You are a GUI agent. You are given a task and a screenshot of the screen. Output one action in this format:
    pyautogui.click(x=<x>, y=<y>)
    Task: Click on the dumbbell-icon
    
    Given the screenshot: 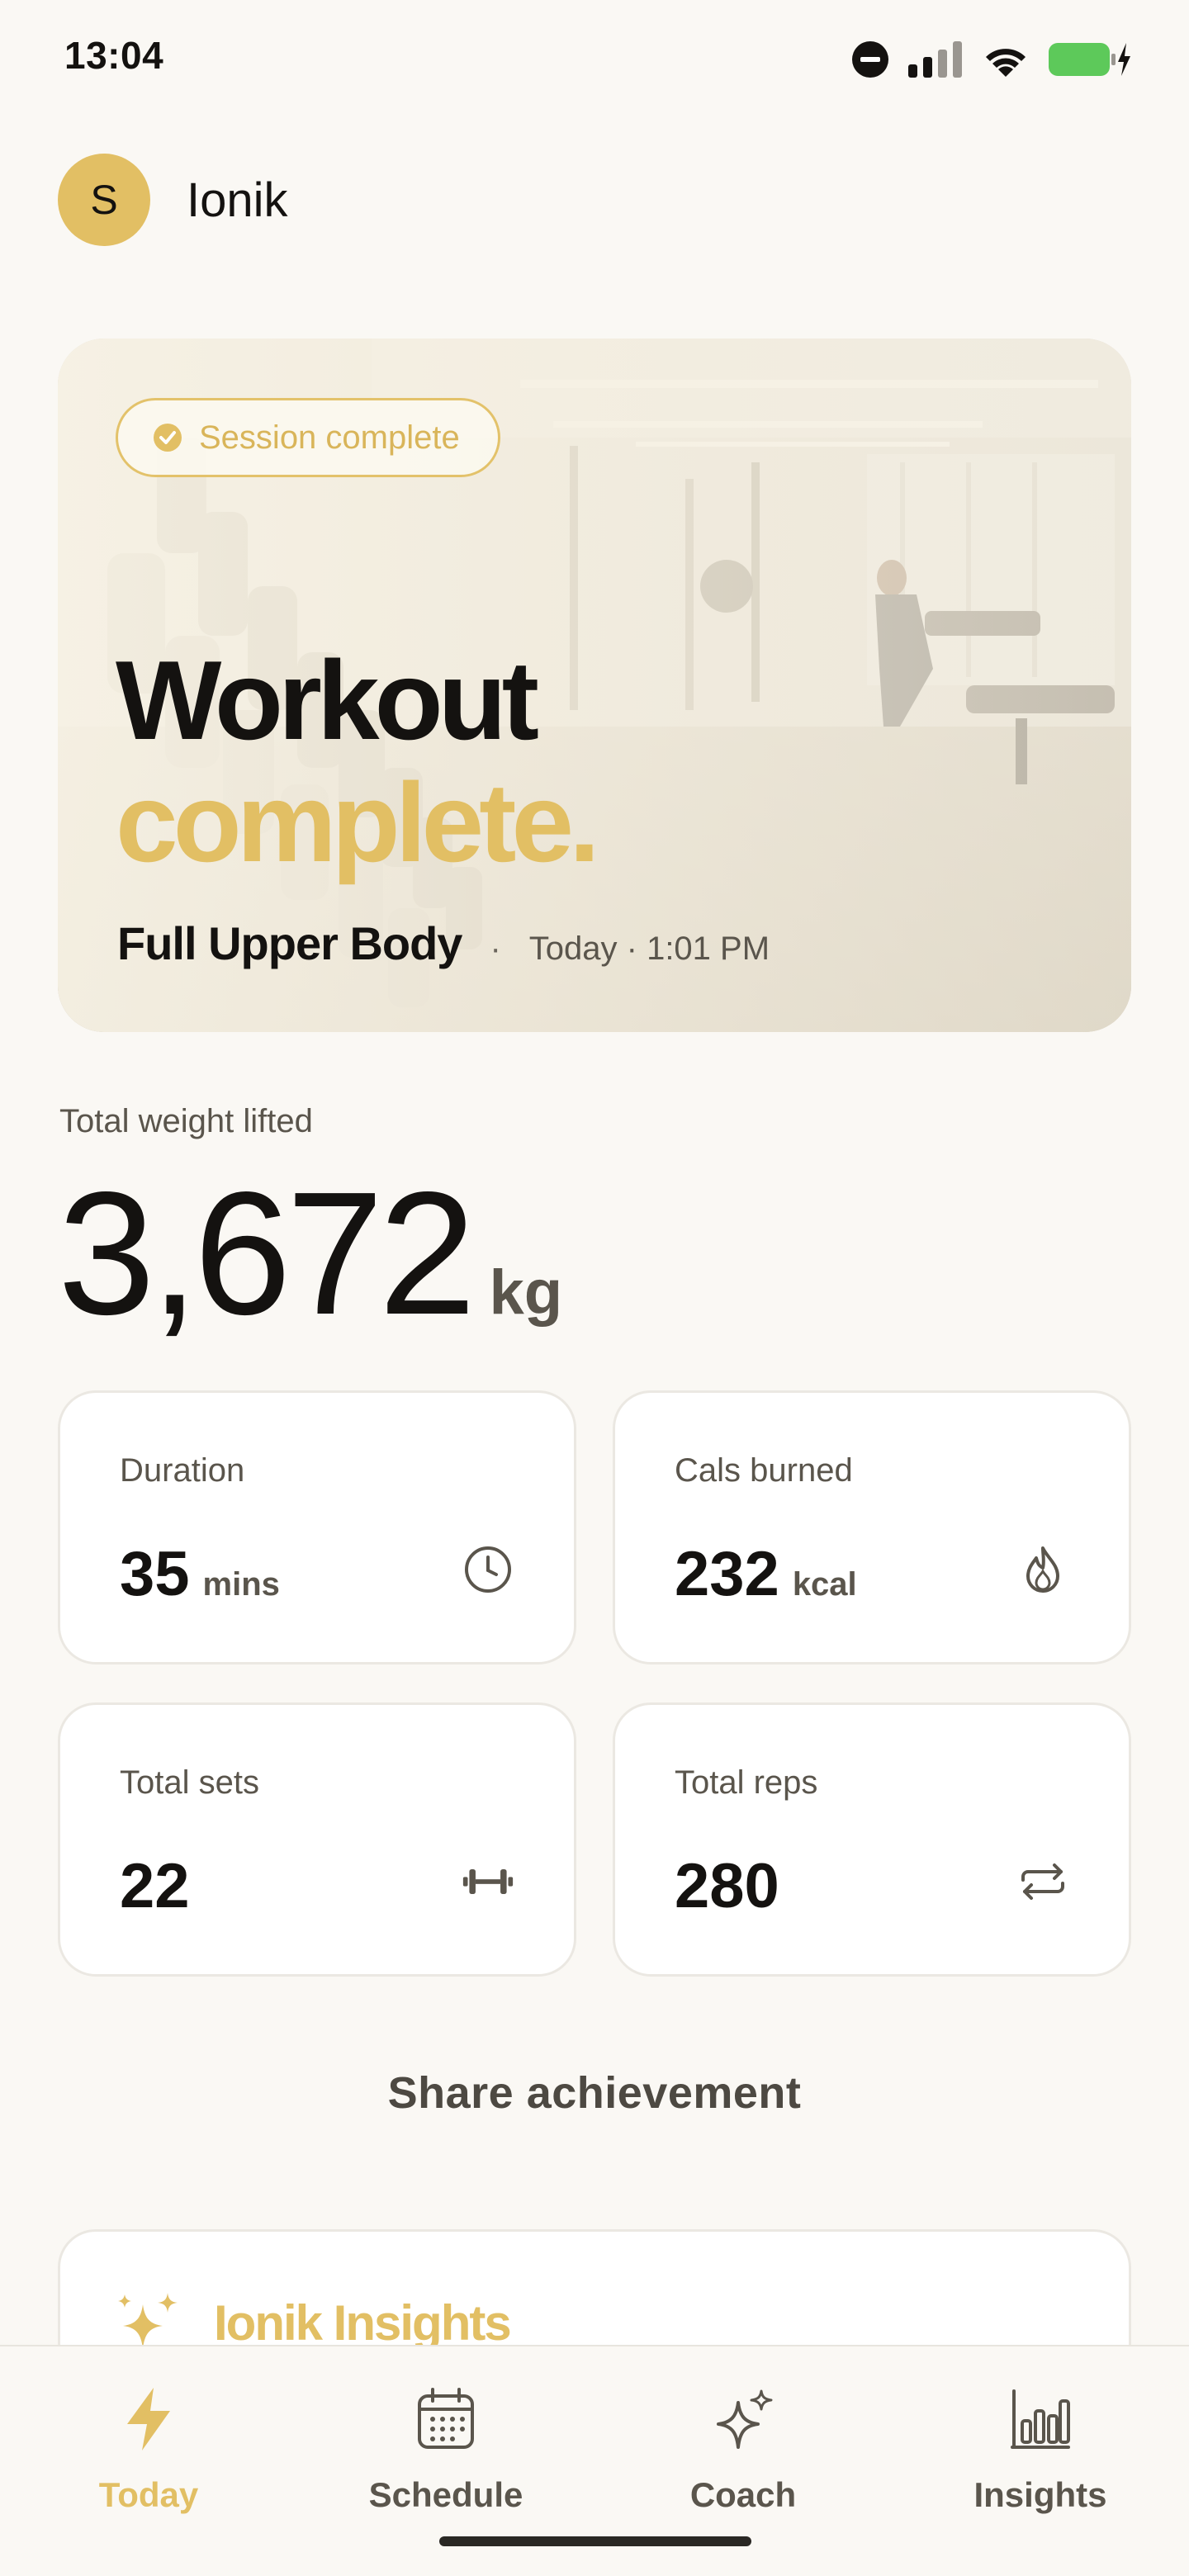 What is the action you would take?
    pyautogui.click(x=488, y=1881)
    